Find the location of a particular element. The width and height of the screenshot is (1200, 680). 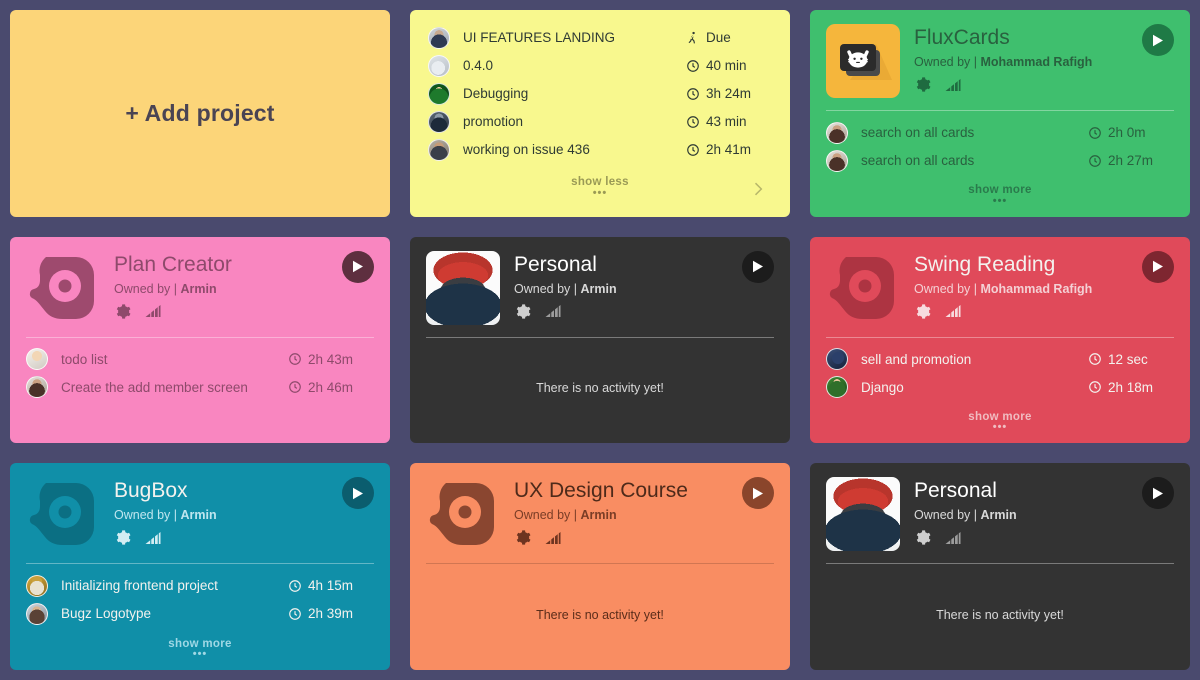

activity-row: Create the add member screen 2h 46m is located at coordinates (200, 387).